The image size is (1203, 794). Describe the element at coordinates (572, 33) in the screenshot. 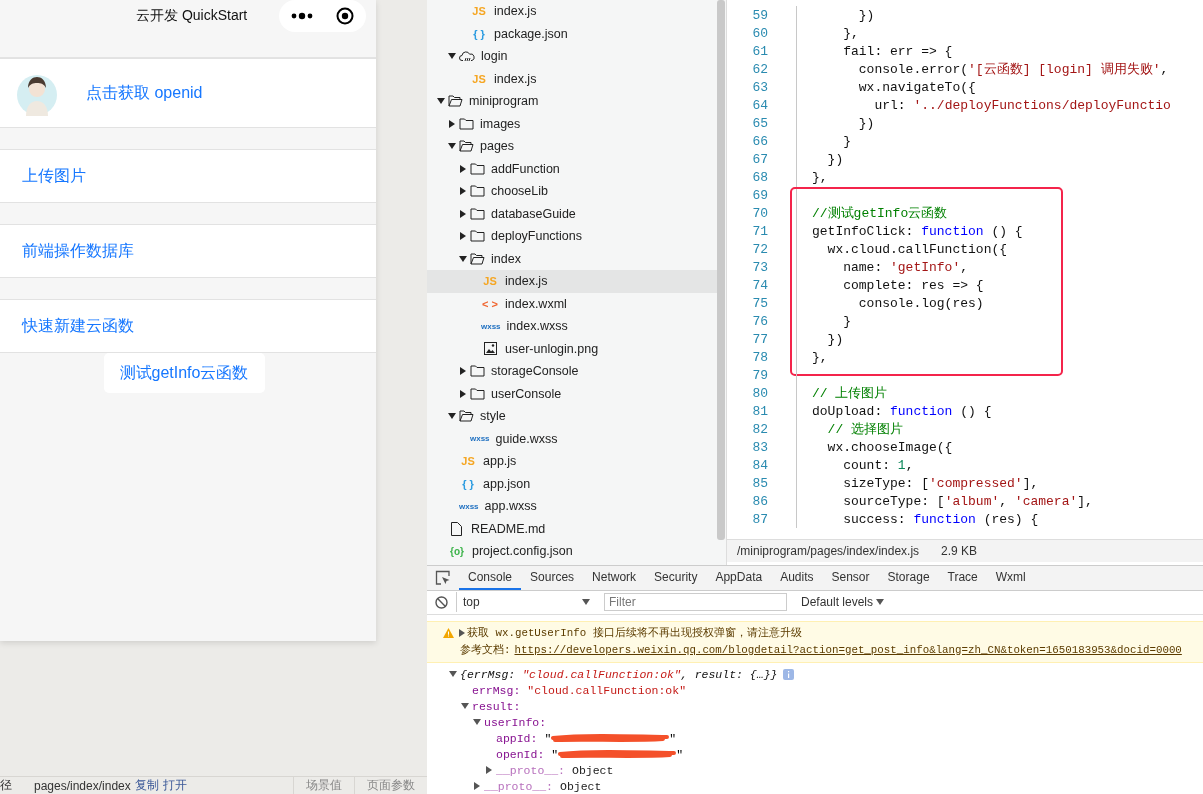

I see `tree-item: { } package.json` at that location.